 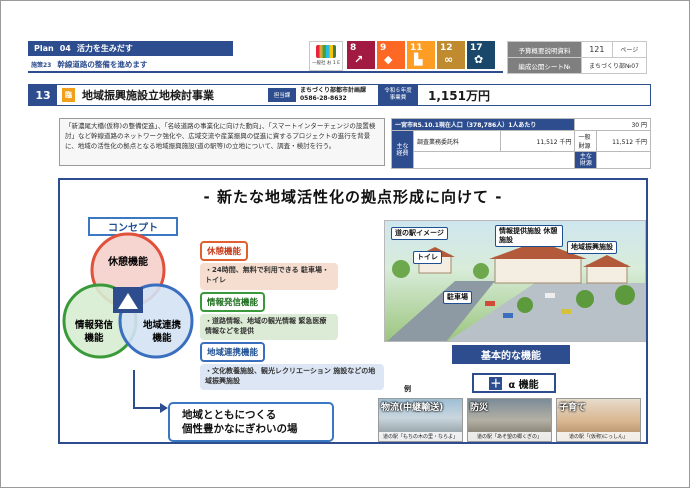 What do you see at coordinates (457, 141) in the screenshot?
I see `cost-item-label: 調査業務委託料` at bounding box center [457, 141].